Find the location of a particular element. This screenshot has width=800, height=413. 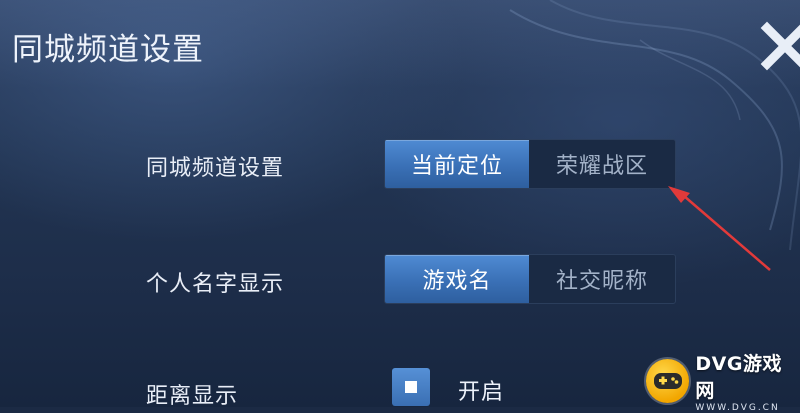

gamepad-icon is located at coordinates (668, 380).